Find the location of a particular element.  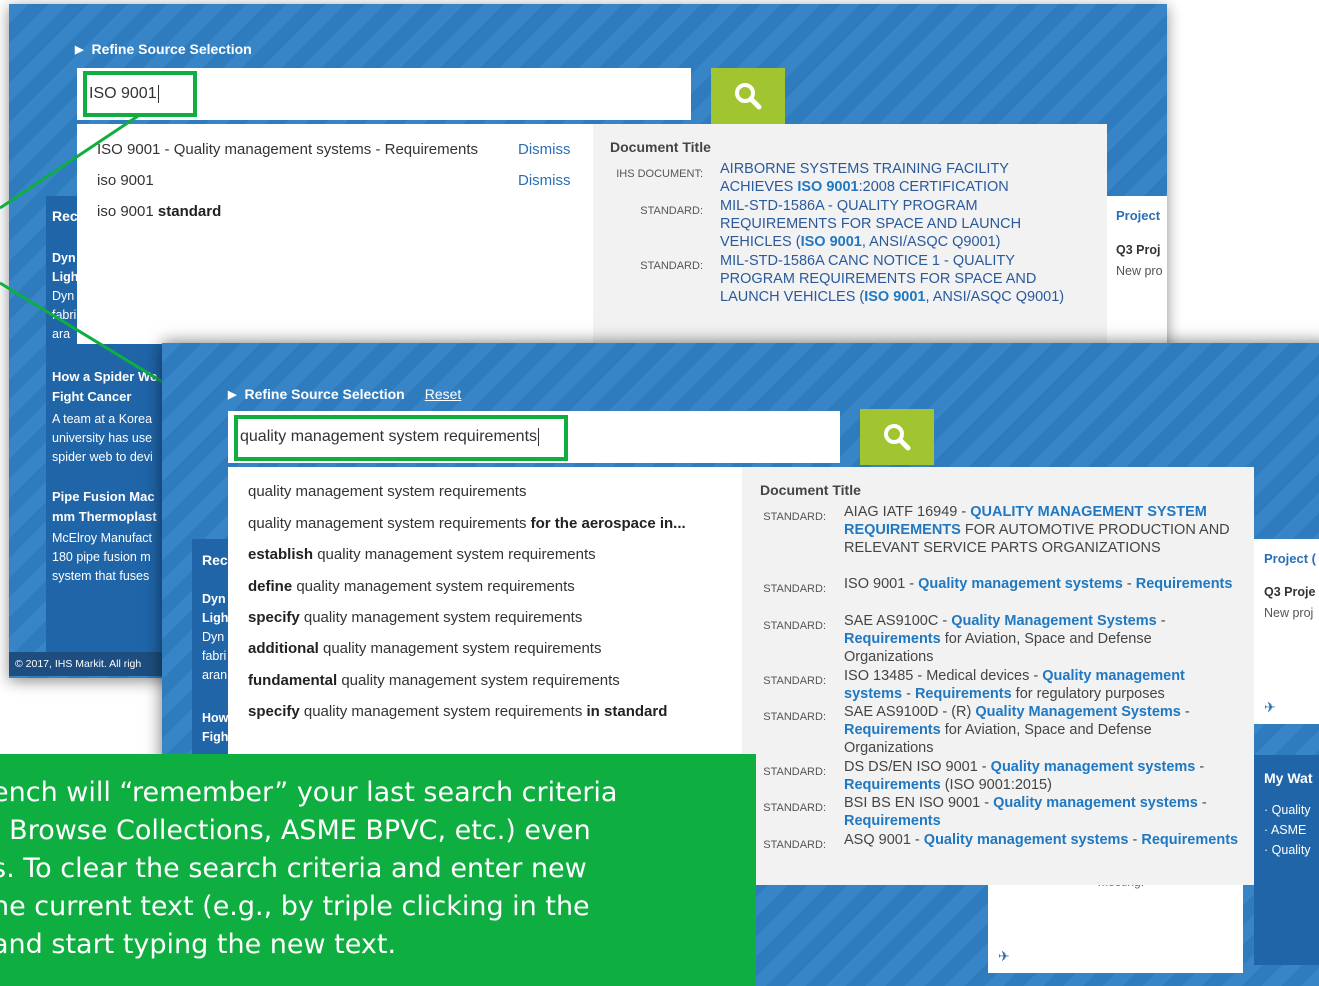

doc-title-text: SAE AS9100C - is located at coordinates (898, 621).